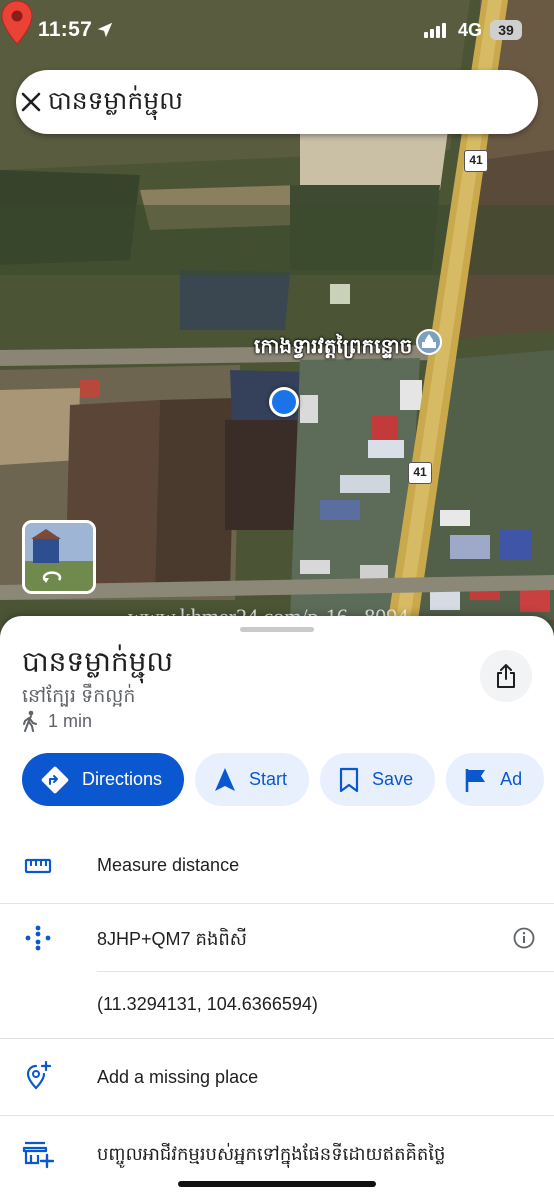 The height and width of the screenshot is (1200, 554). Describe the element at coordinates (475, 780) in the screenshot. I see `flag-icon` at that location.